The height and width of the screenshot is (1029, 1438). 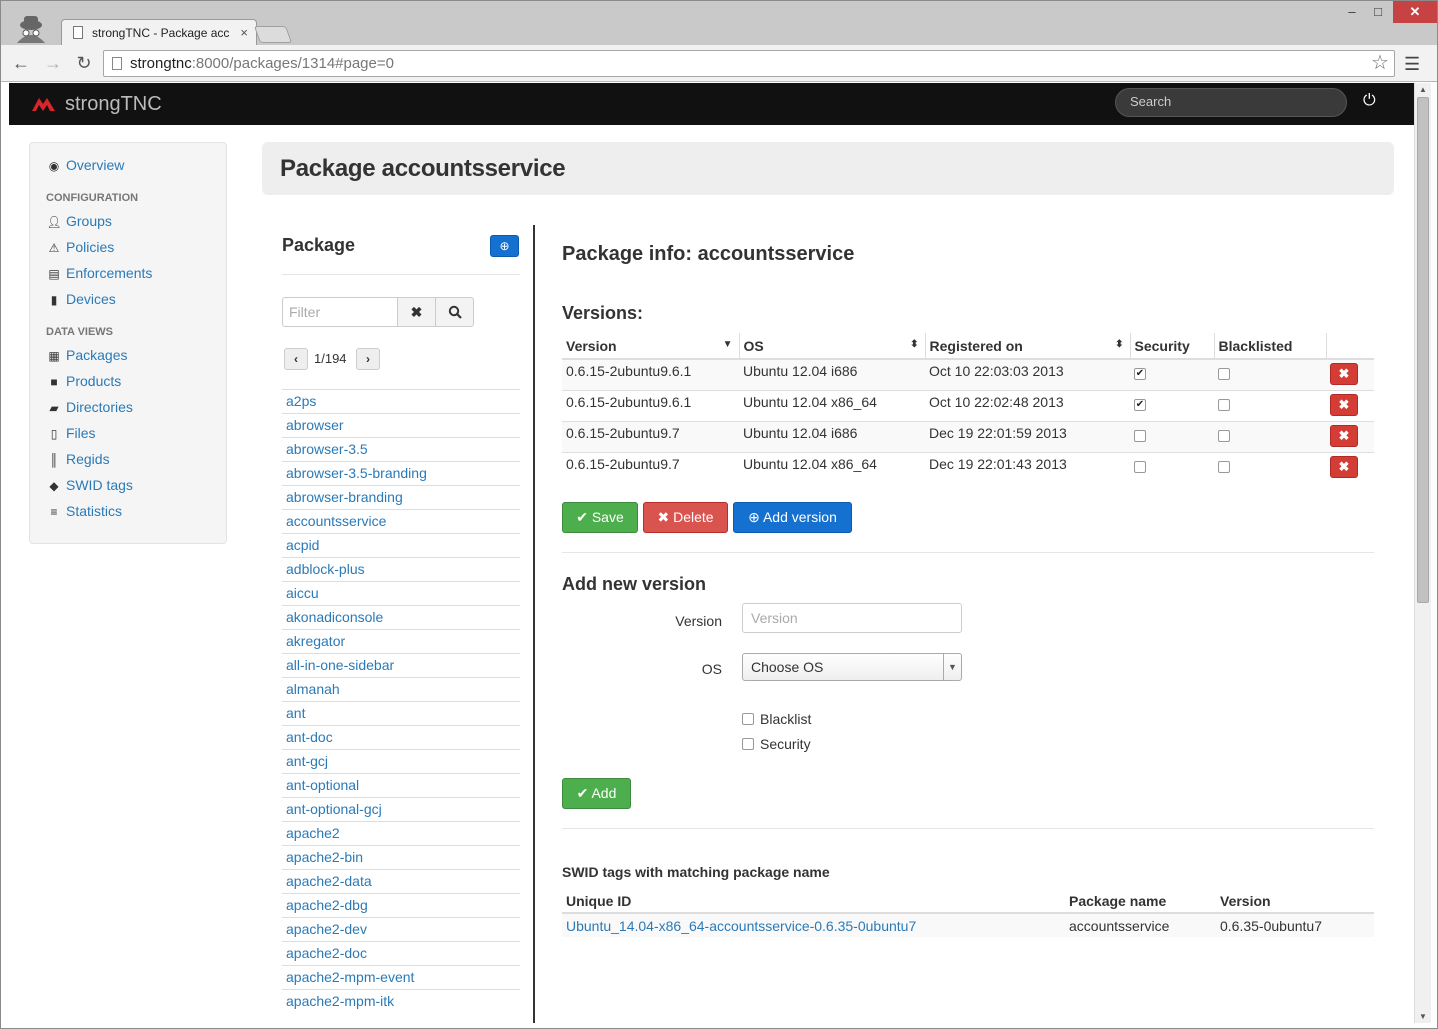 What do you see at coordinates (650, 346) in the screenshot?
I see `col-version: Version ▼` at bounding box center [650, 346].